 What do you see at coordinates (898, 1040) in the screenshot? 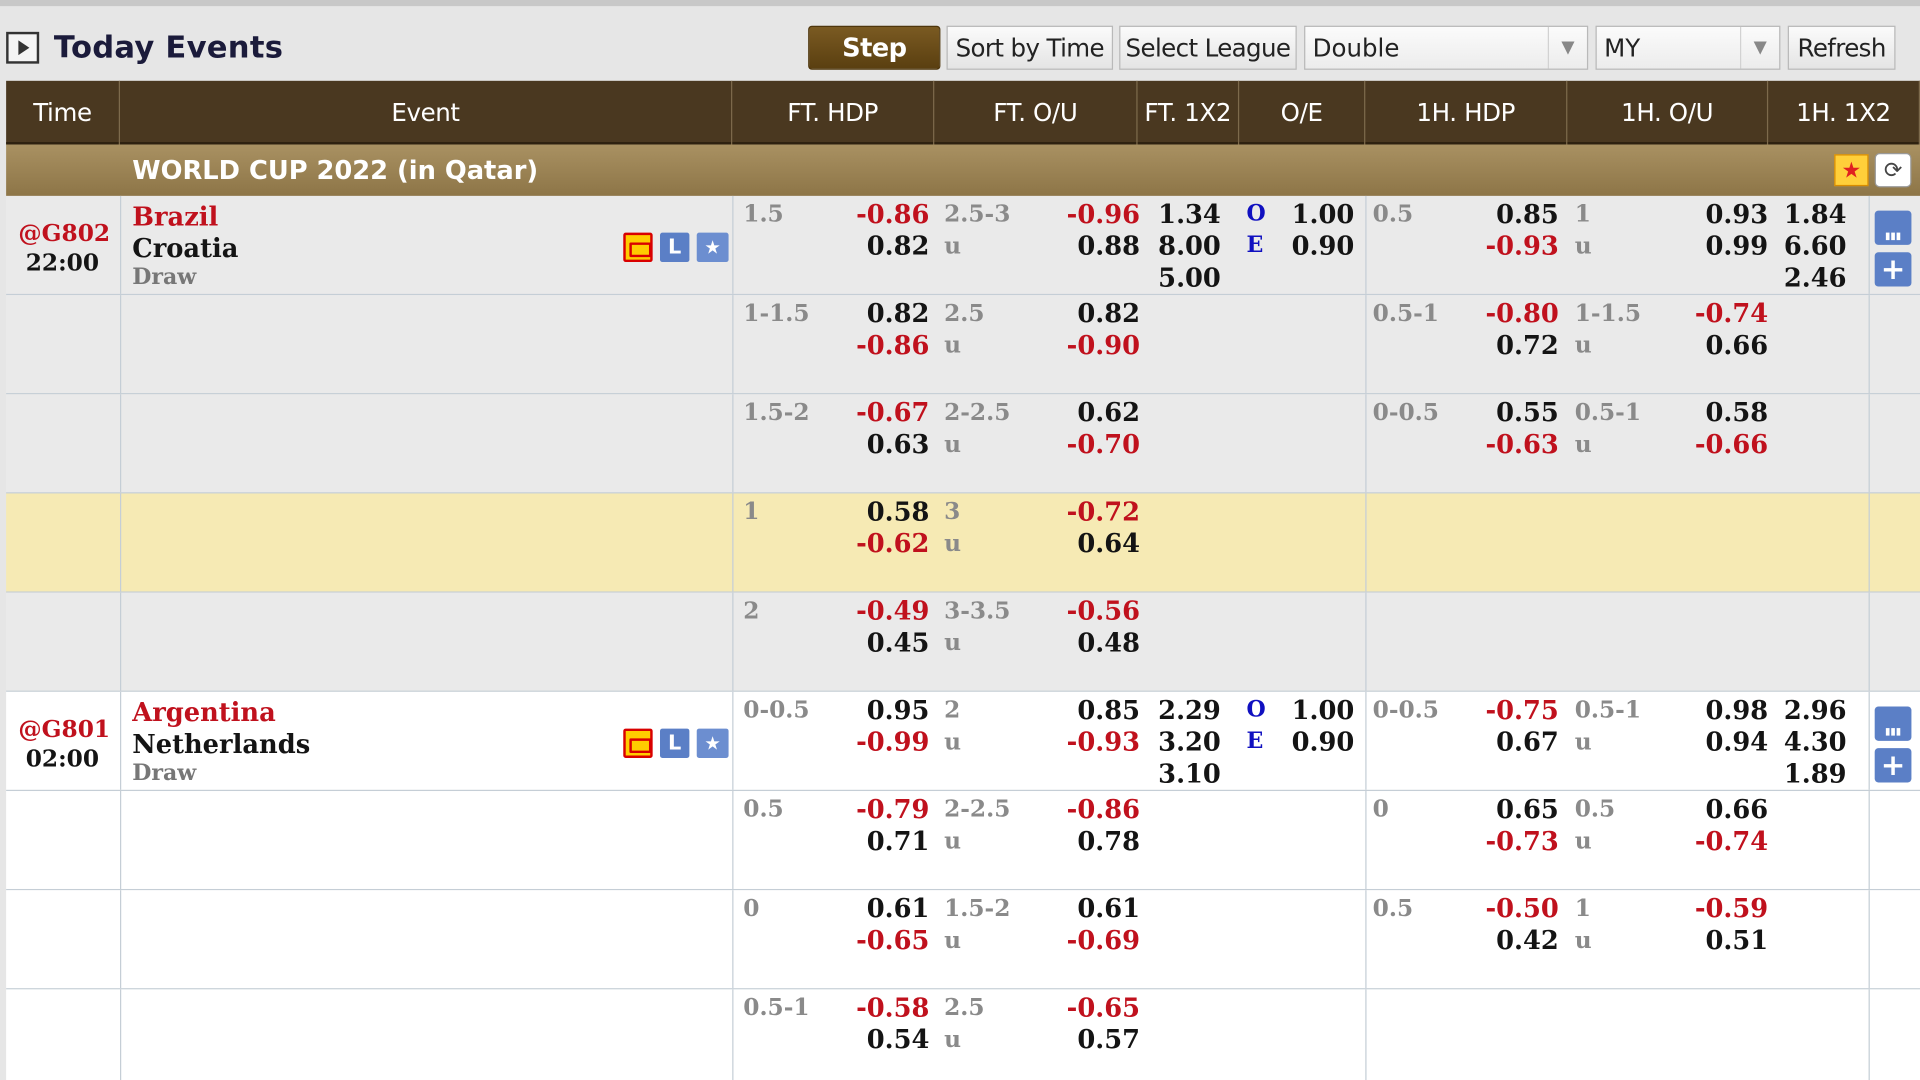
I see `ft-hdp-odds-bottom: 0.54` at bounding box center [898, 1040].